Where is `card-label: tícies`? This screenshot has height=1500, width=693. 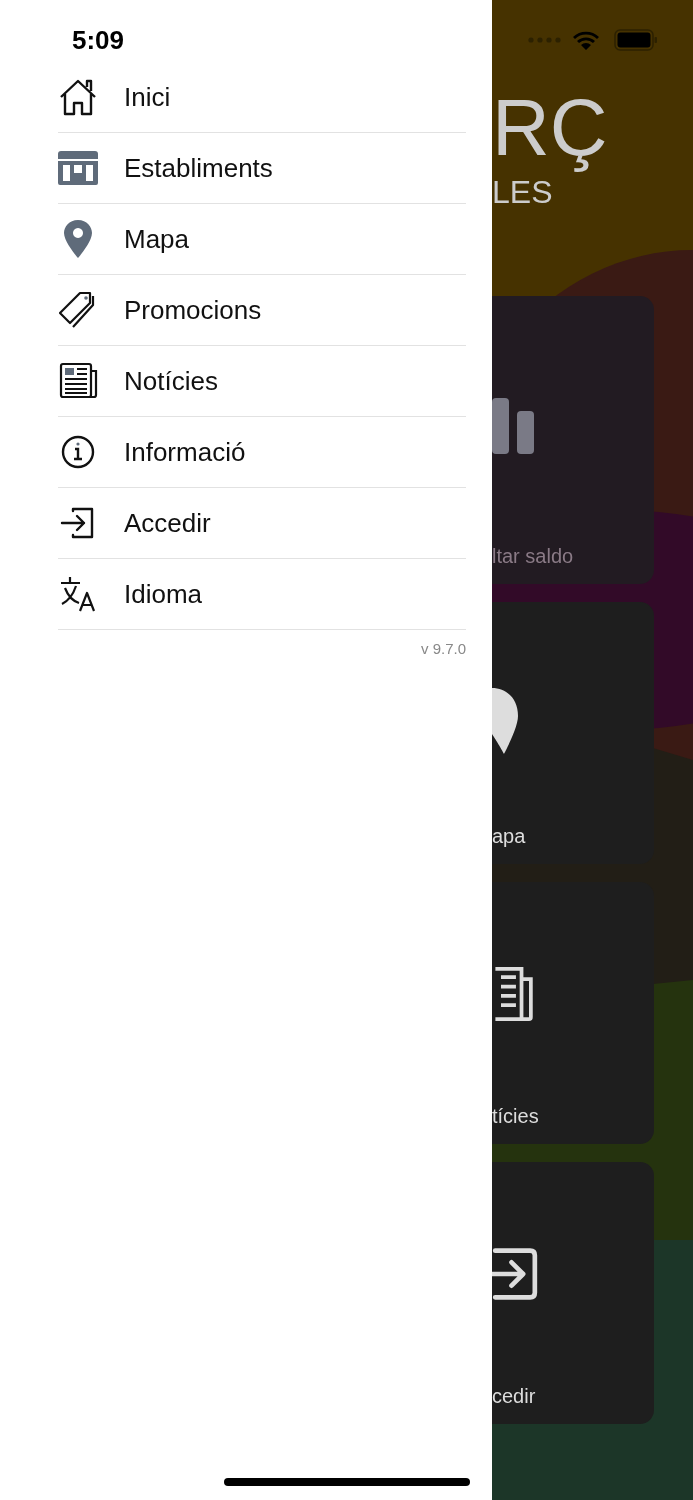
card-label: tícies is located at coordinates (515, 1116).